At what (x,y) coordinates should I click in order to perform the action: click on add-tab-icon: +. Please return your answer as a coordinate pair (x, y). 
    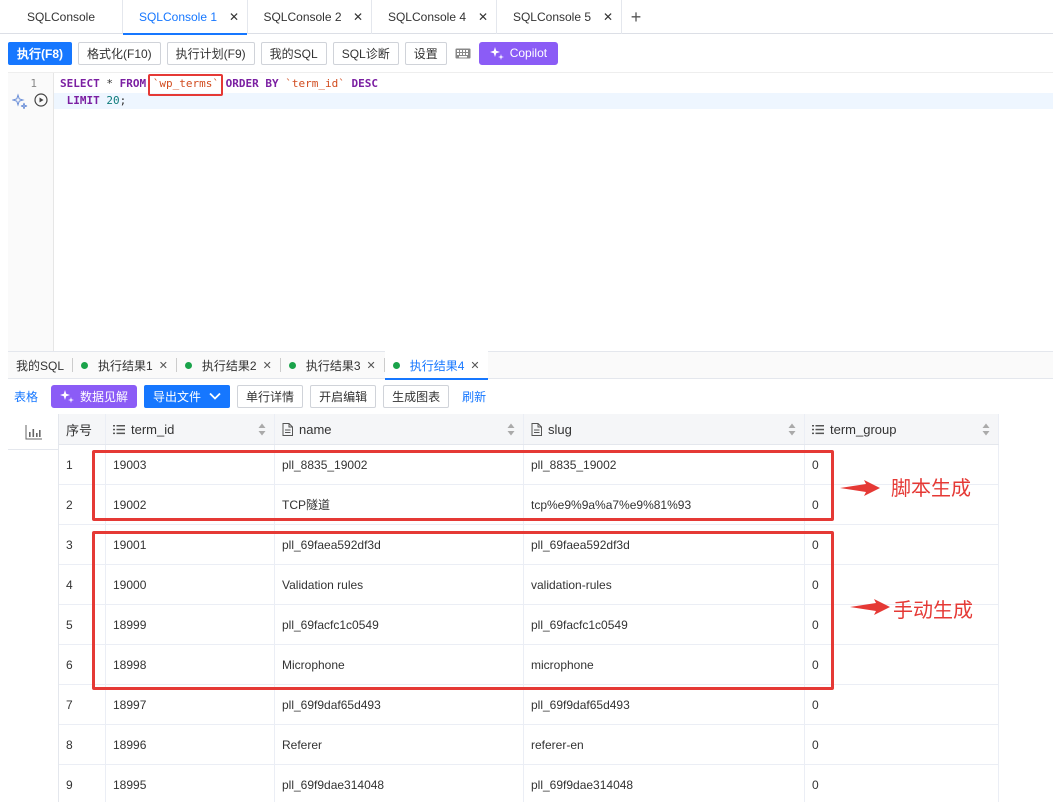
    Looking at the image, I should click on (636, 17).